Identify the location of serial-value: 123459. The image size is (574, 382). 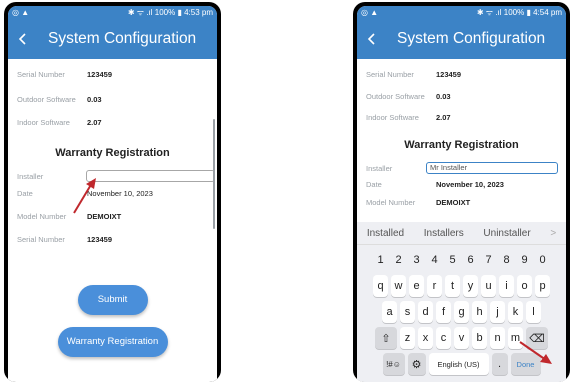
(100, 239).